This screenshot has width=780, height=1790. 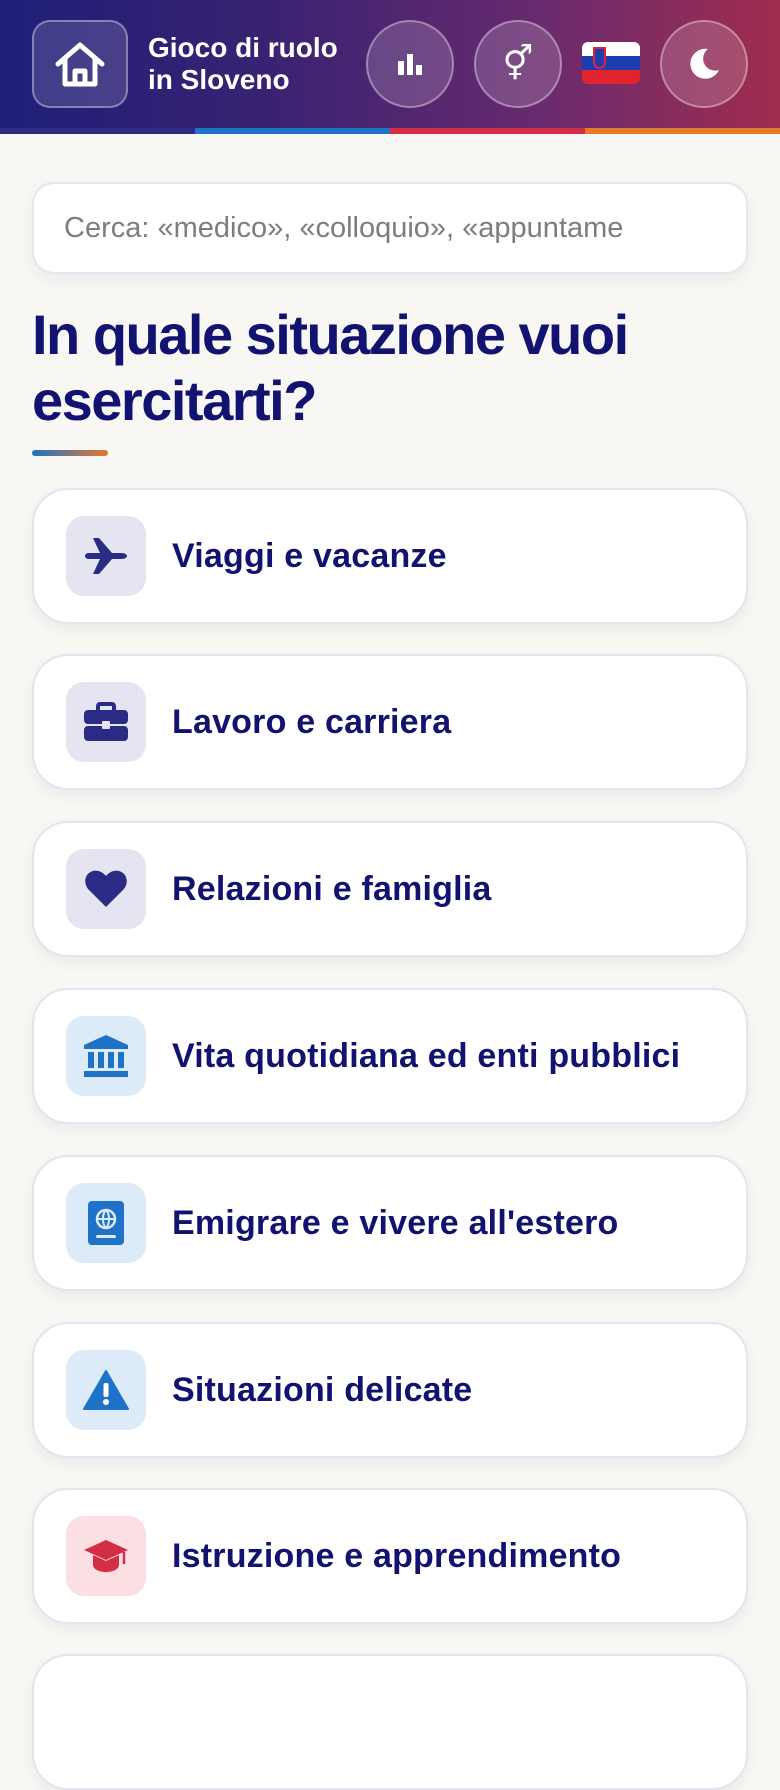 I want to click on passport-icon, so click(x=106, y=1223).